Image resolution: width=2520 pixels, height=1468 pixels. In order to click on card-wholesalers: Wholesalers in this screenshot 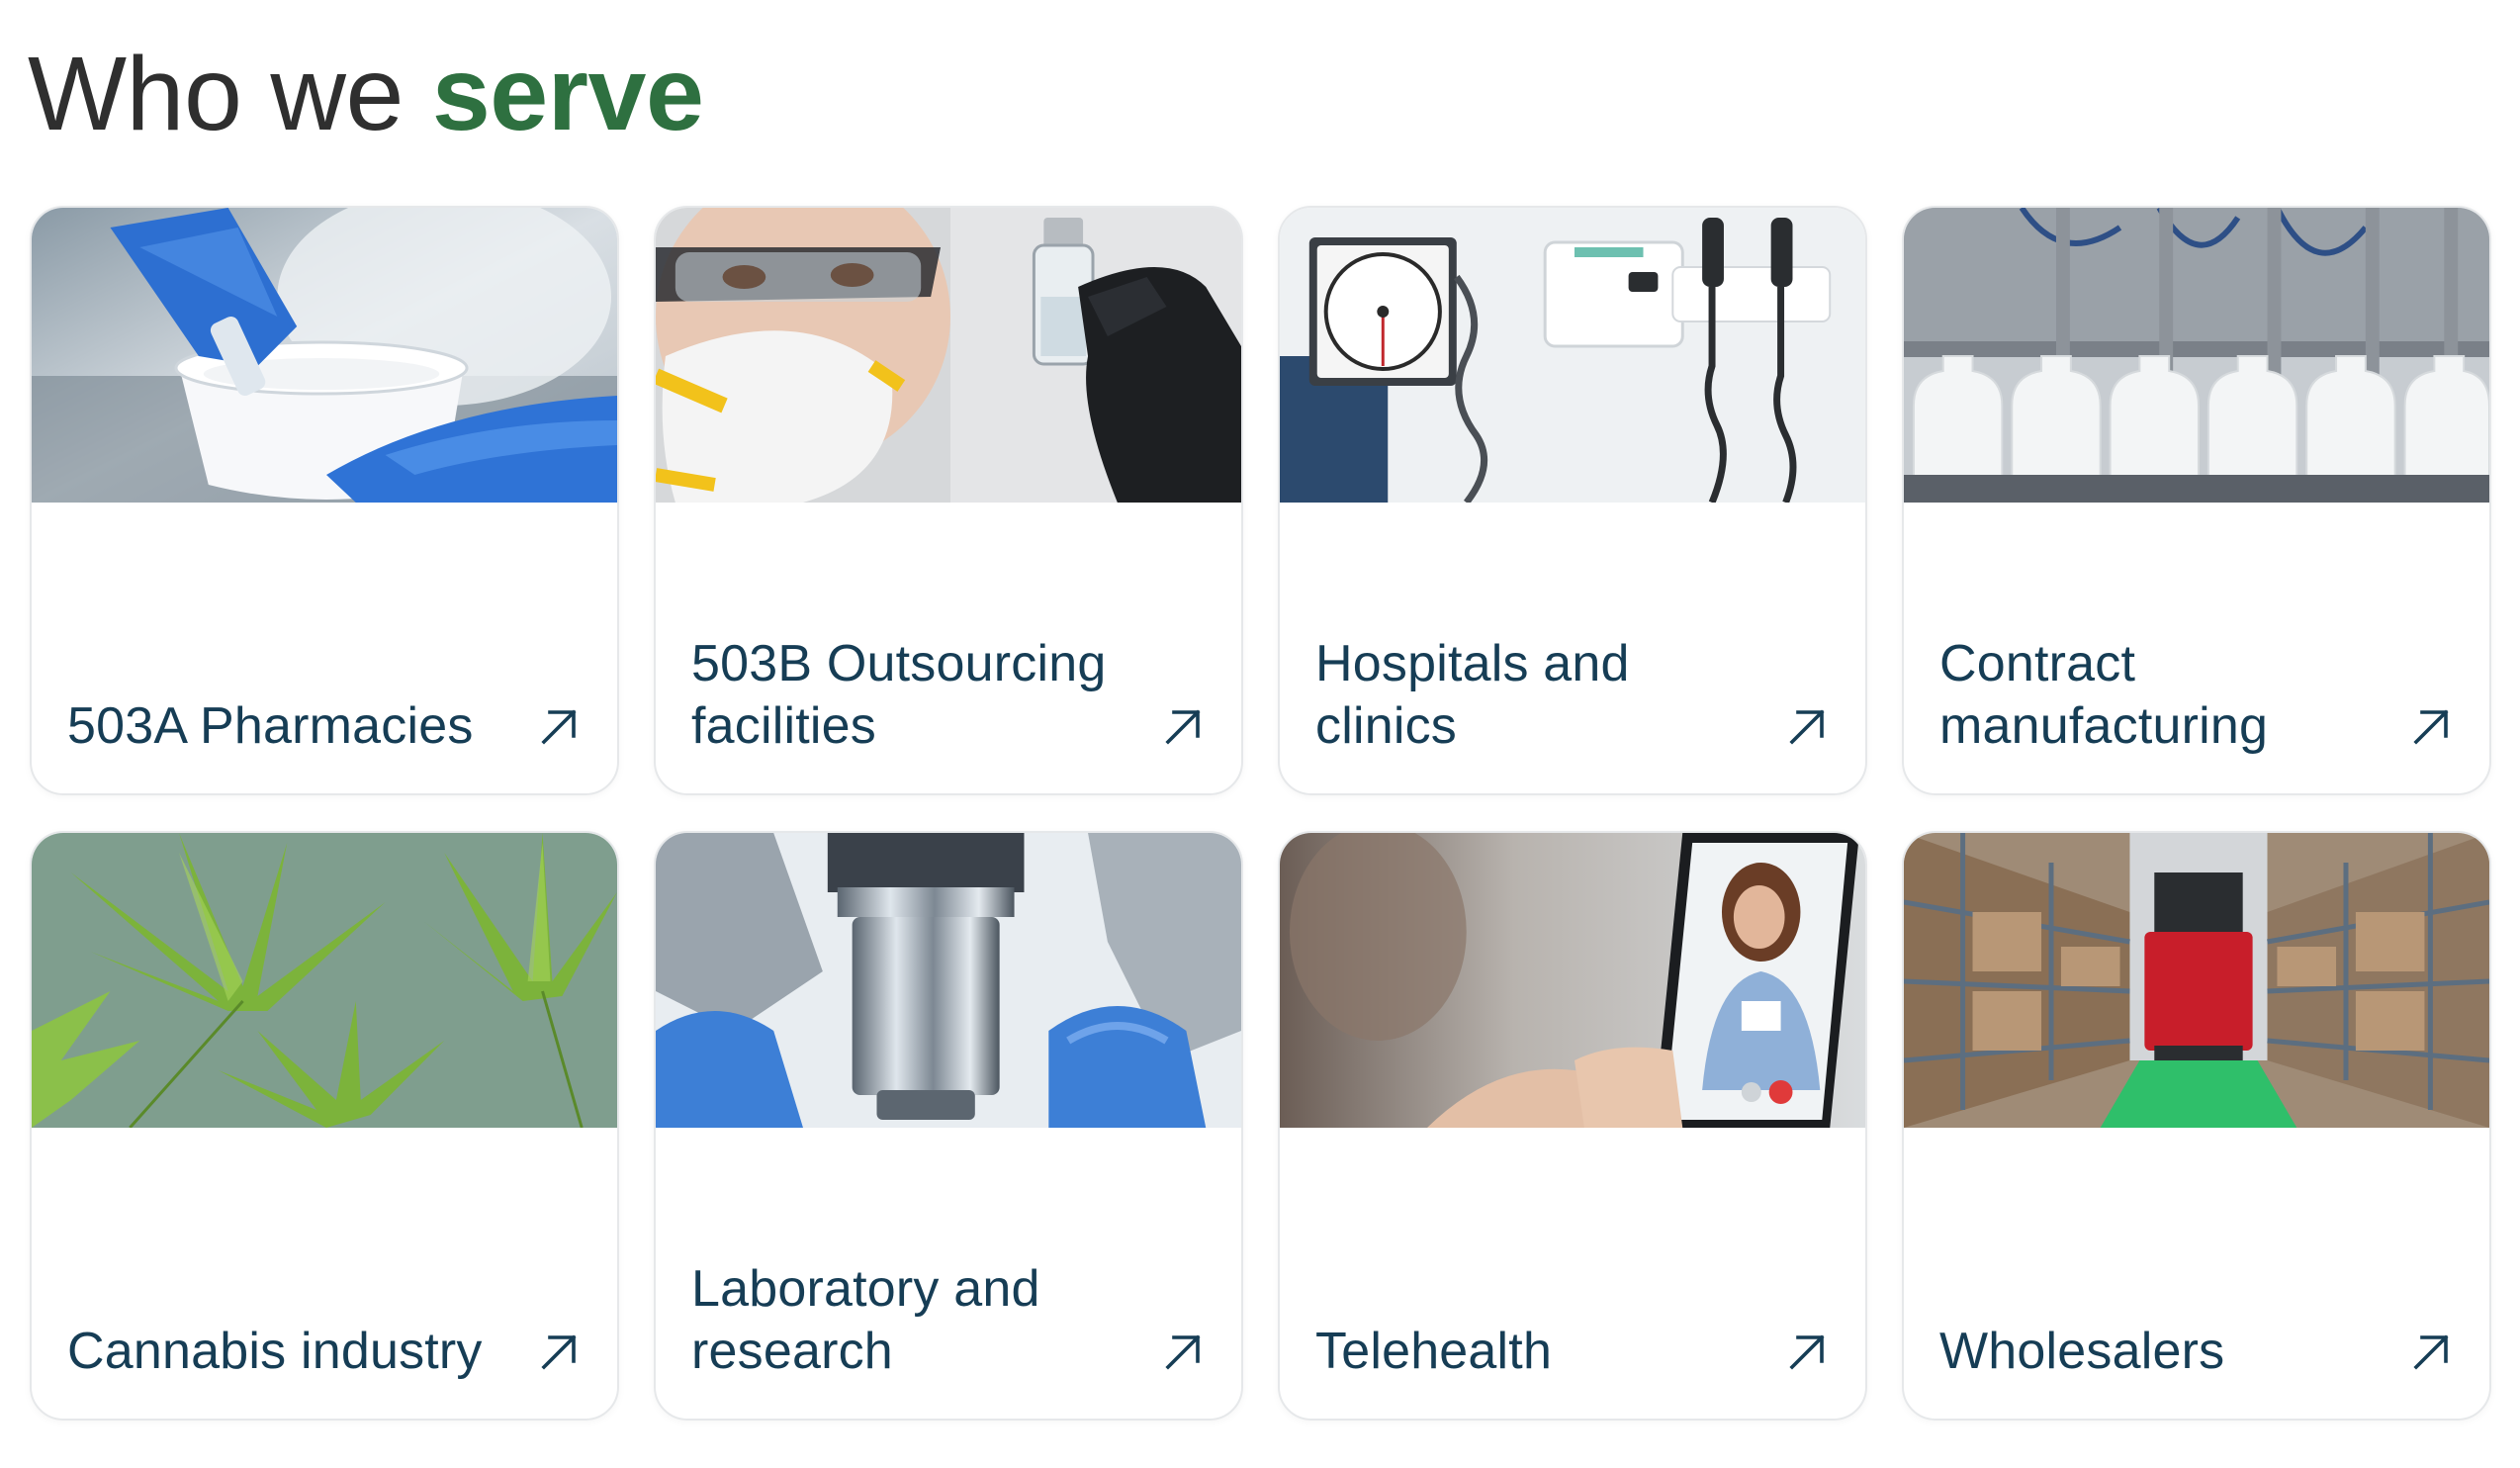, I will do `click(2196, 1126)`.